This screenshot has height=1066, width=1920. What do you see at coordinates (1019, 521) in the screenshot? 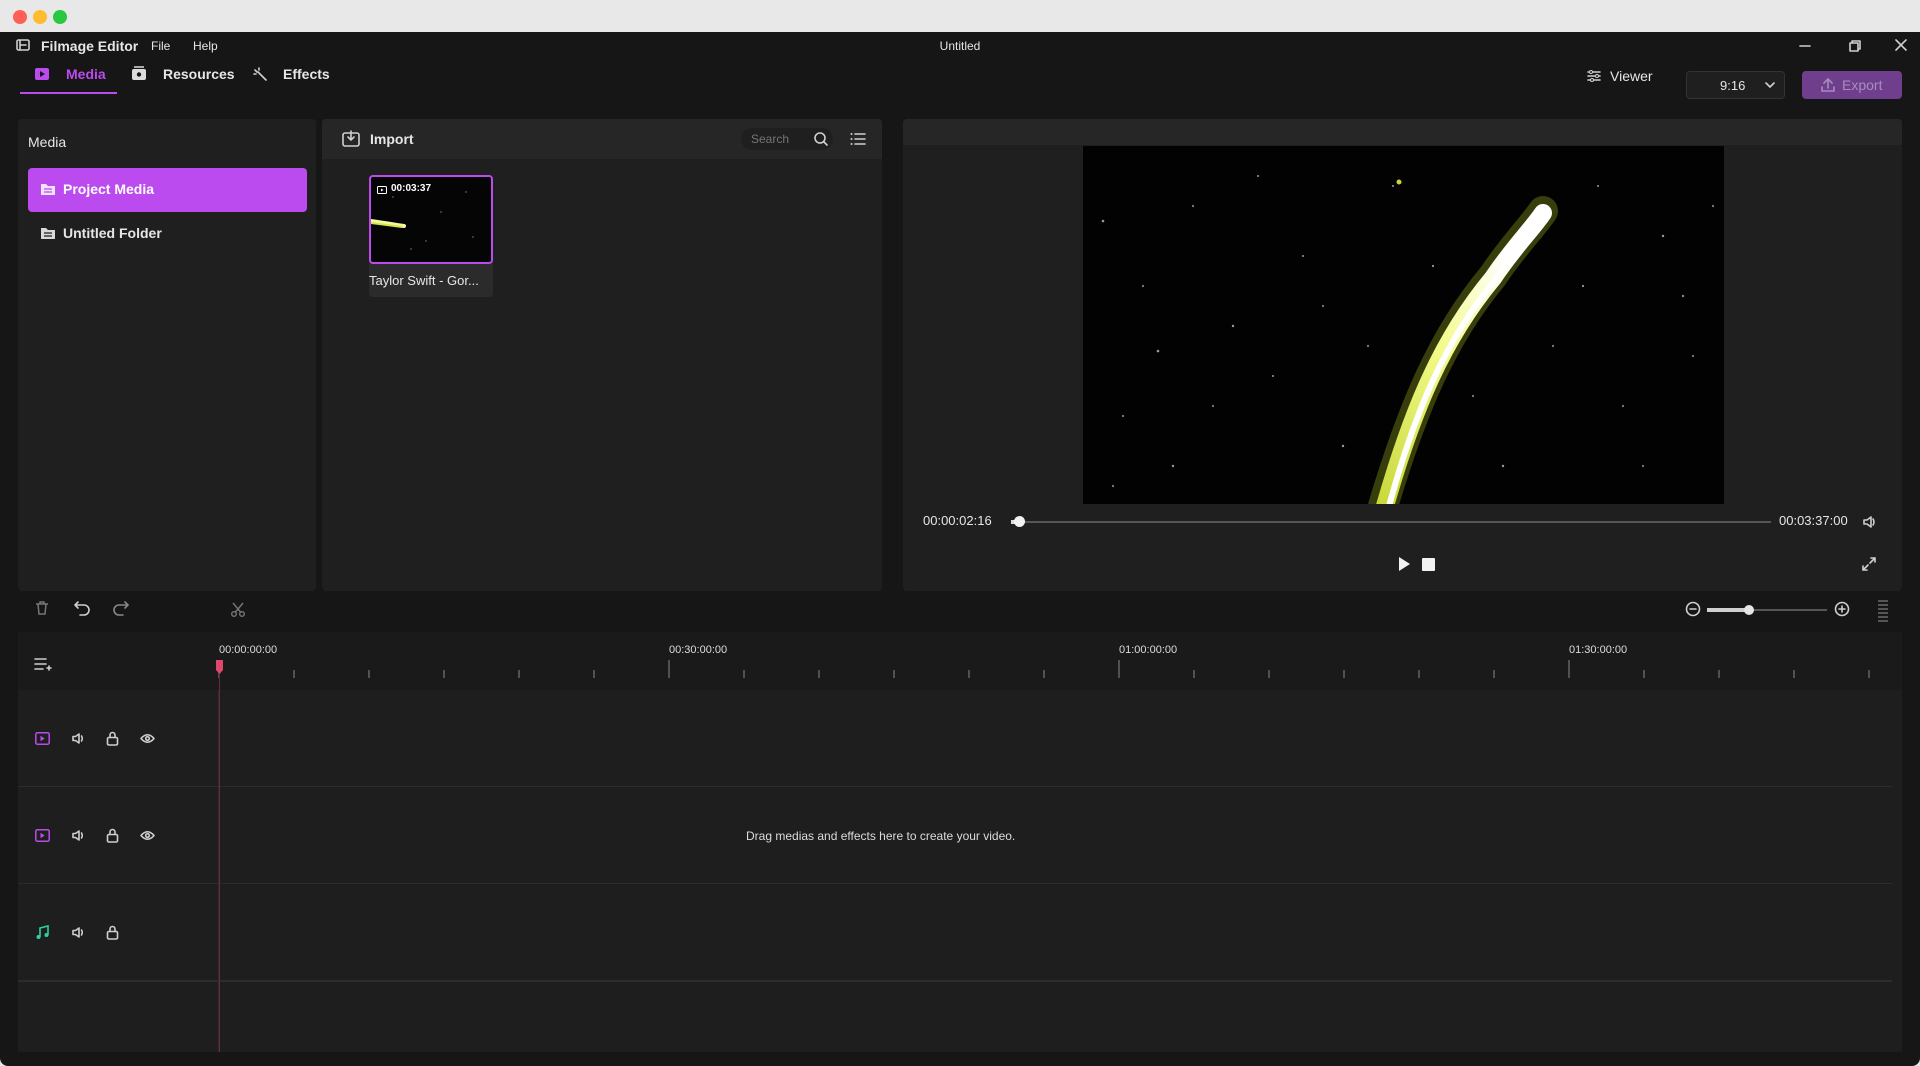
I see `progress-handle` at bounding box center [1019, 521].